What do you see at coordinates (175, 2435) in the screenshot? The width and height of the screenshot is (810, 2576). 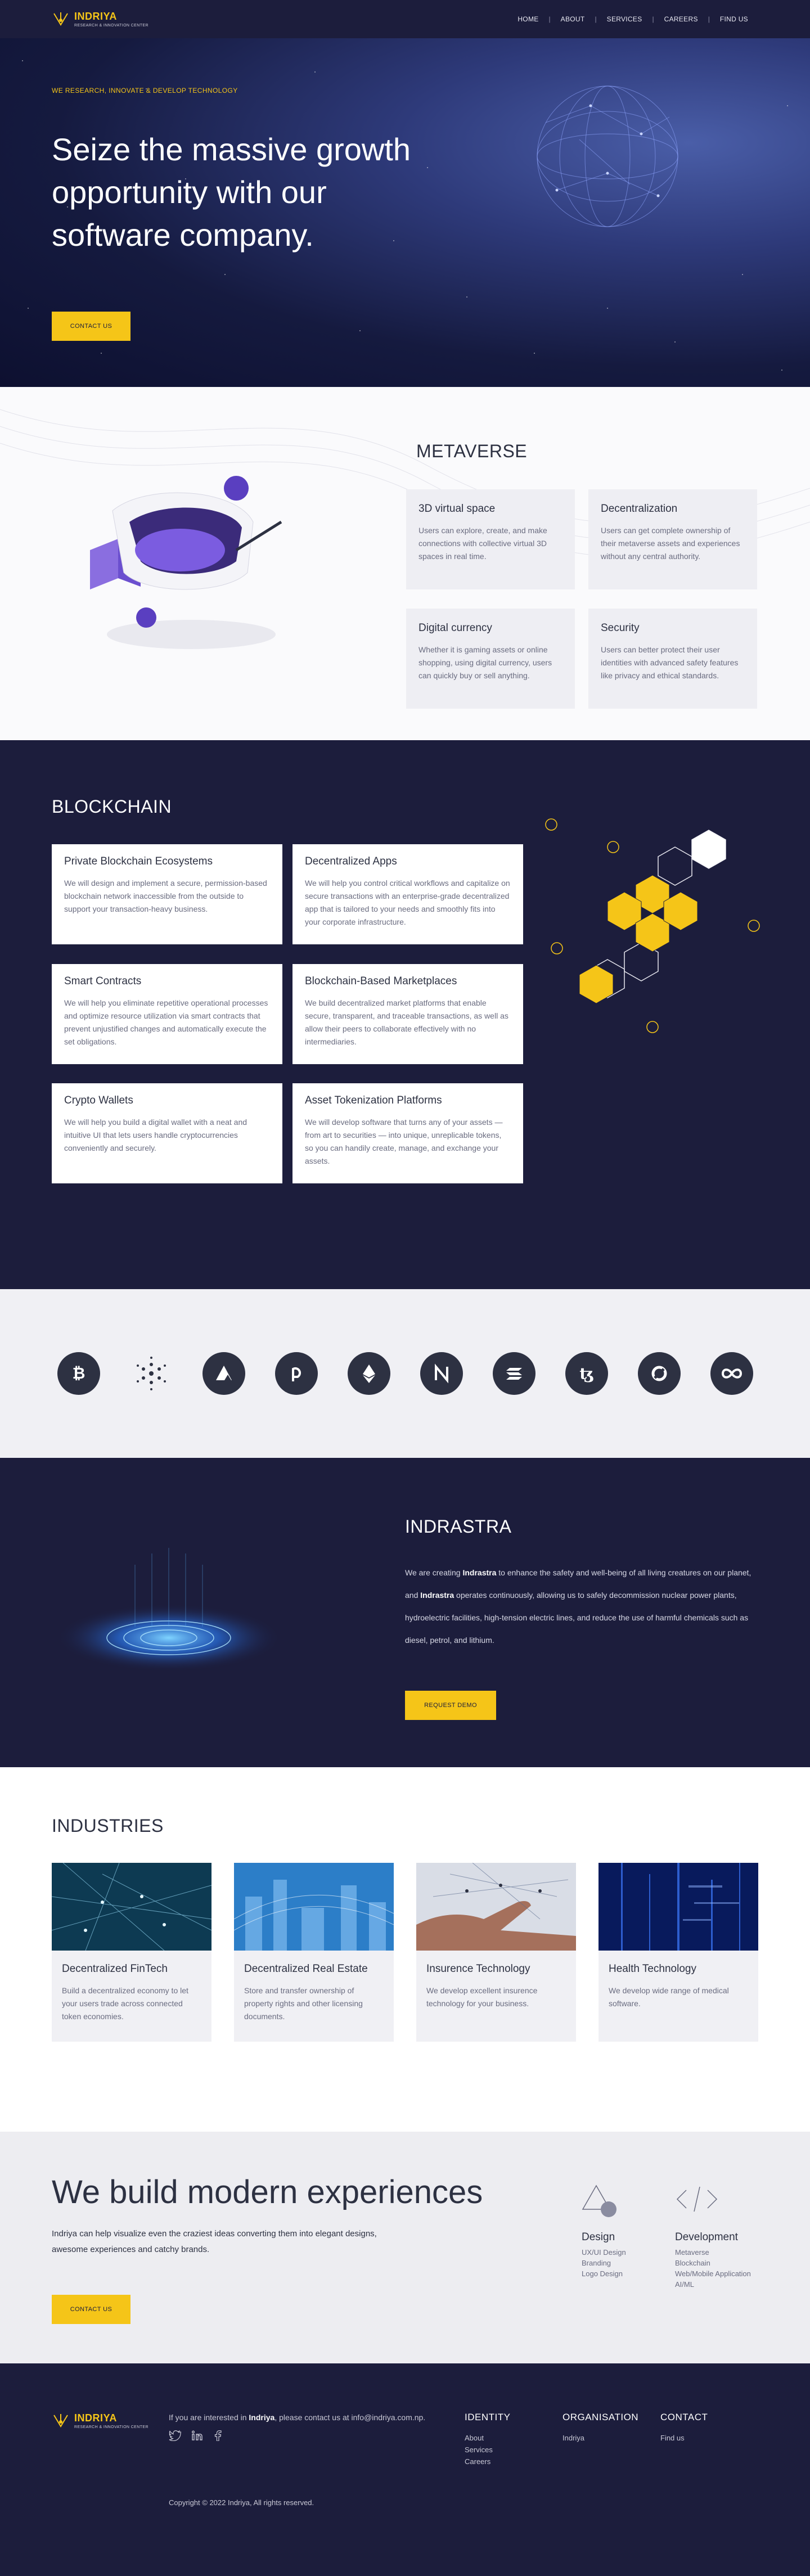 I see `twitter-icon` at bounding box center [175, 2435].